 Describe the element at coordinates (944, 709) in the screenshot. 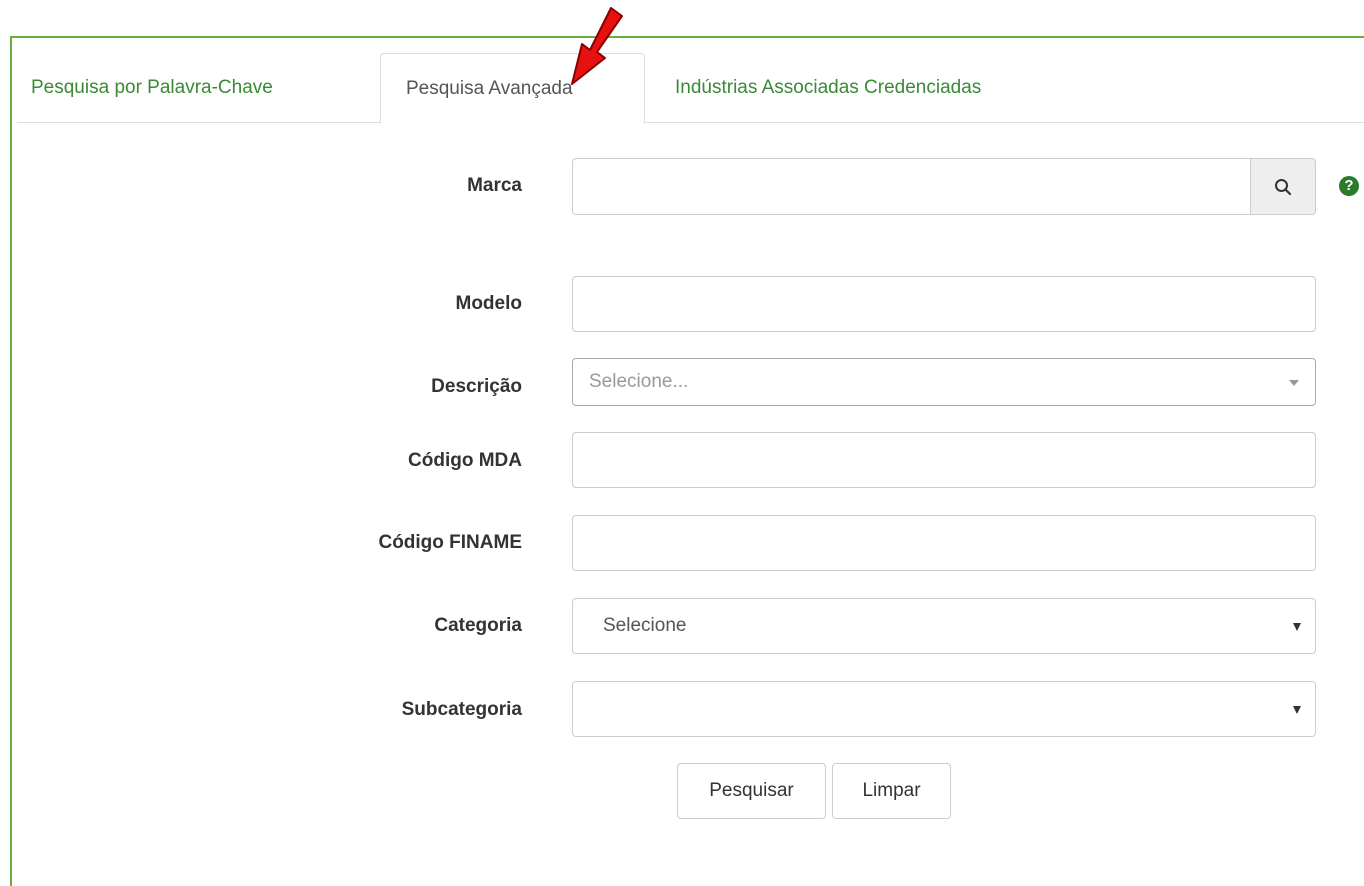

I see `subcategoria-select` at that location.